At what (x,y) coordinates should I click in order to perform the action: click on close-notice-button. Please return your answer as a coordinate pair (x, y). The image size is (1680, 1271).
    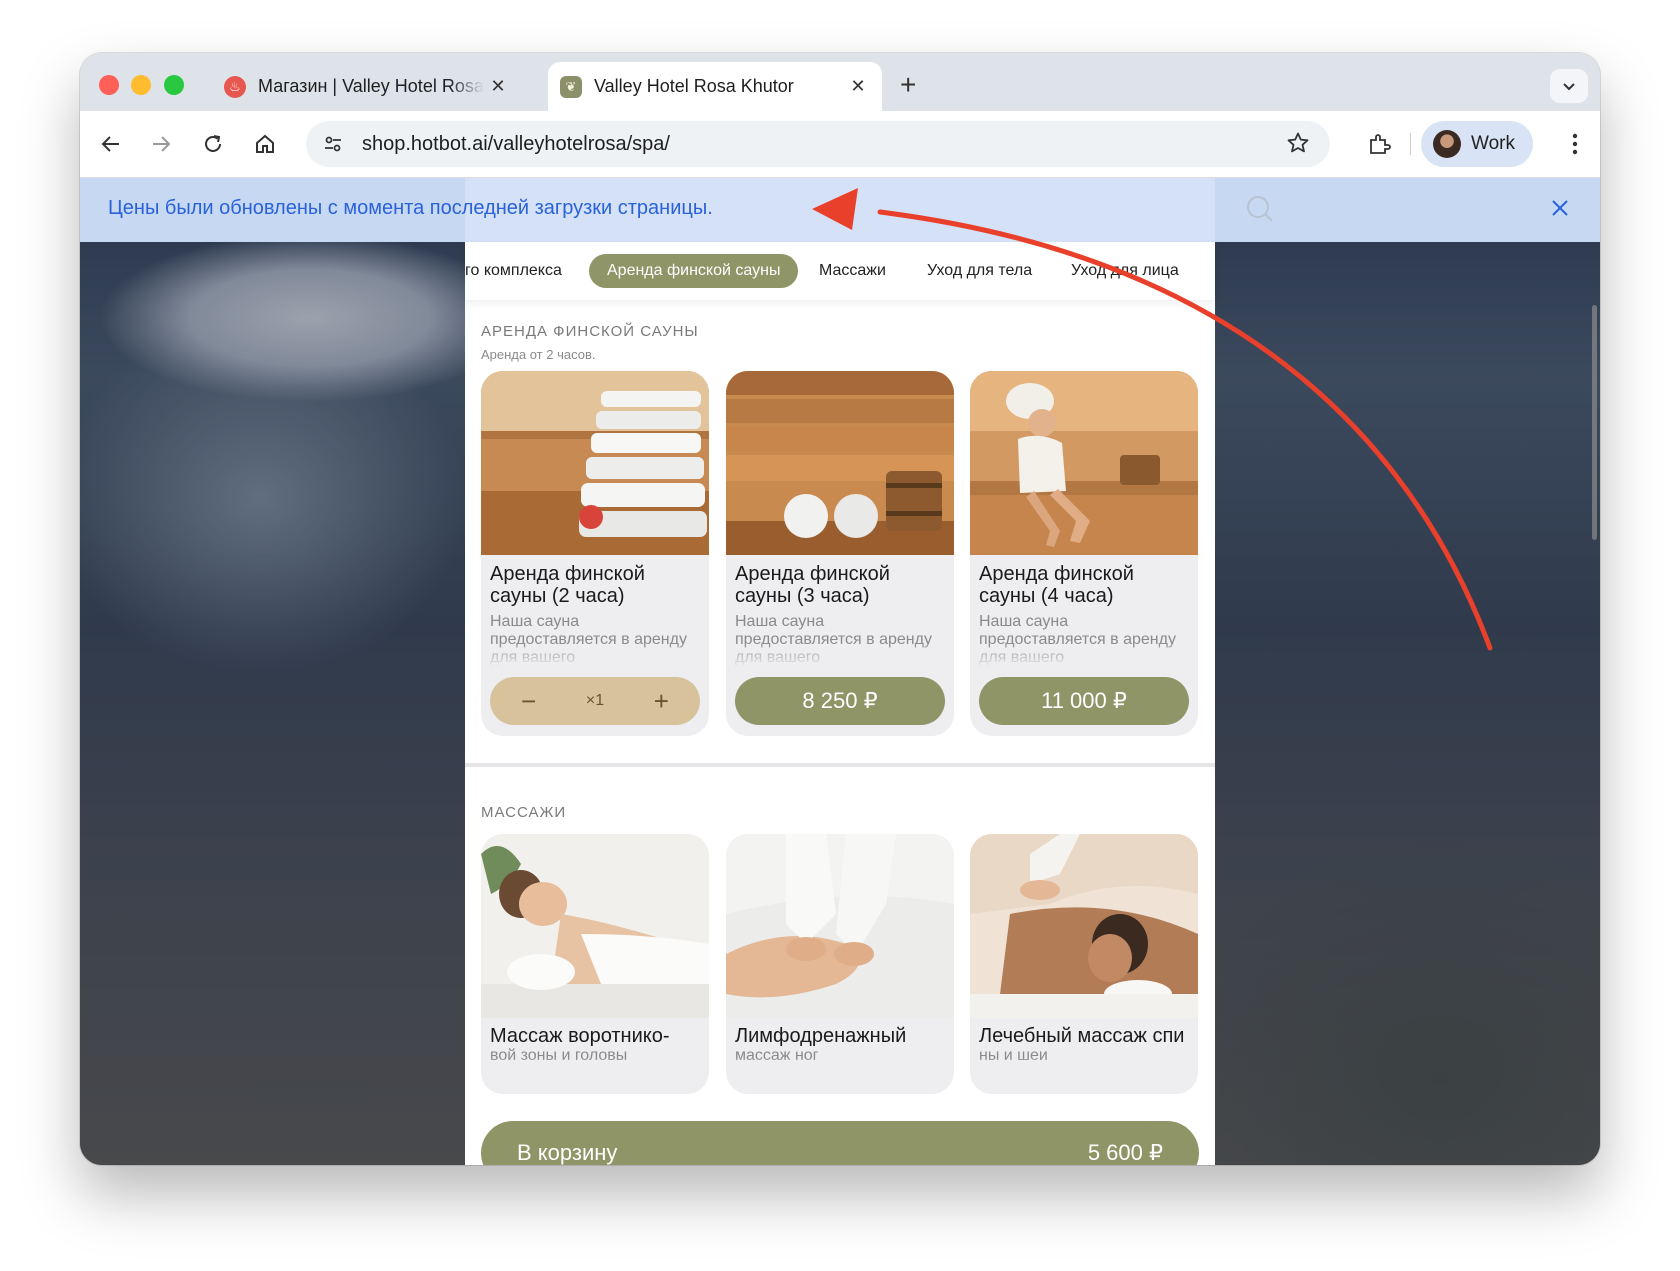
    Looking at the image, I should click on (1560, 210).